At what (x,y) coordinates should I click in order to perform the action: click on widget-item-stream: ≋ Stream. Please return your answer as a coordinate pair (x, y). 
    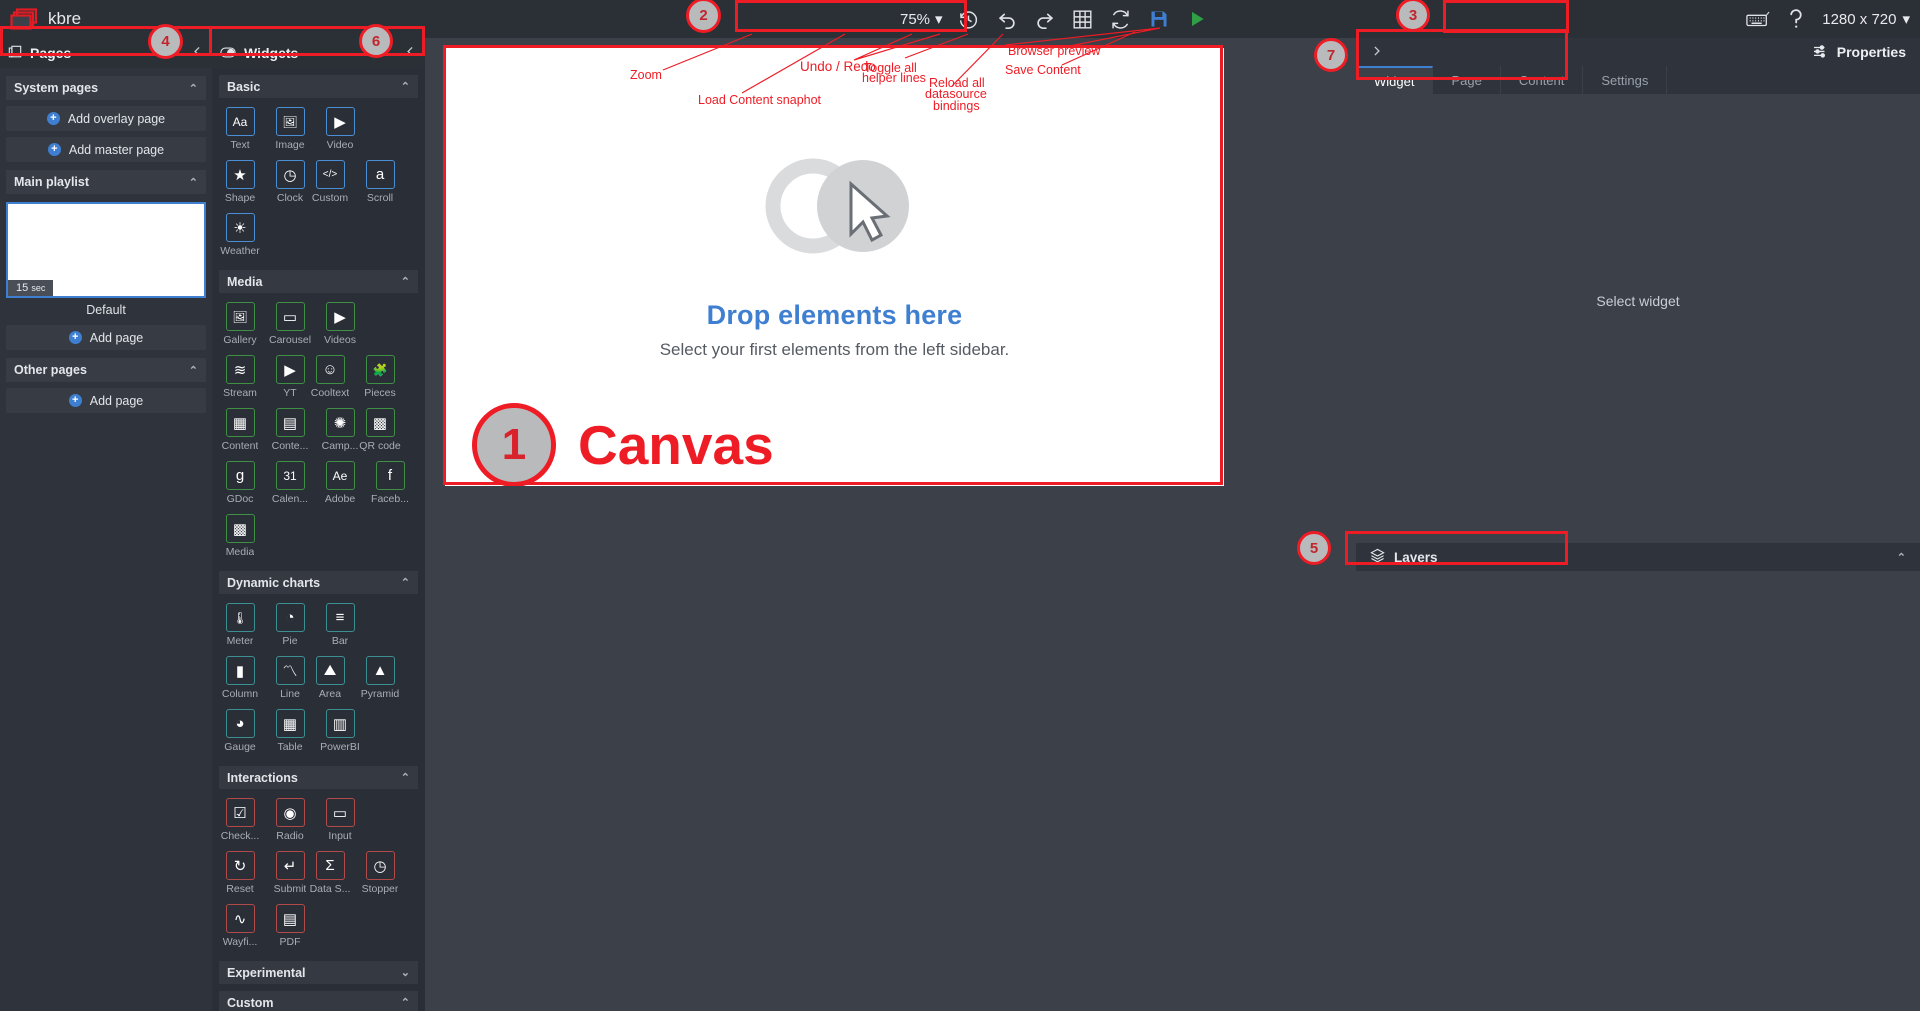
    Looking at the image, I should click on (240, 377).